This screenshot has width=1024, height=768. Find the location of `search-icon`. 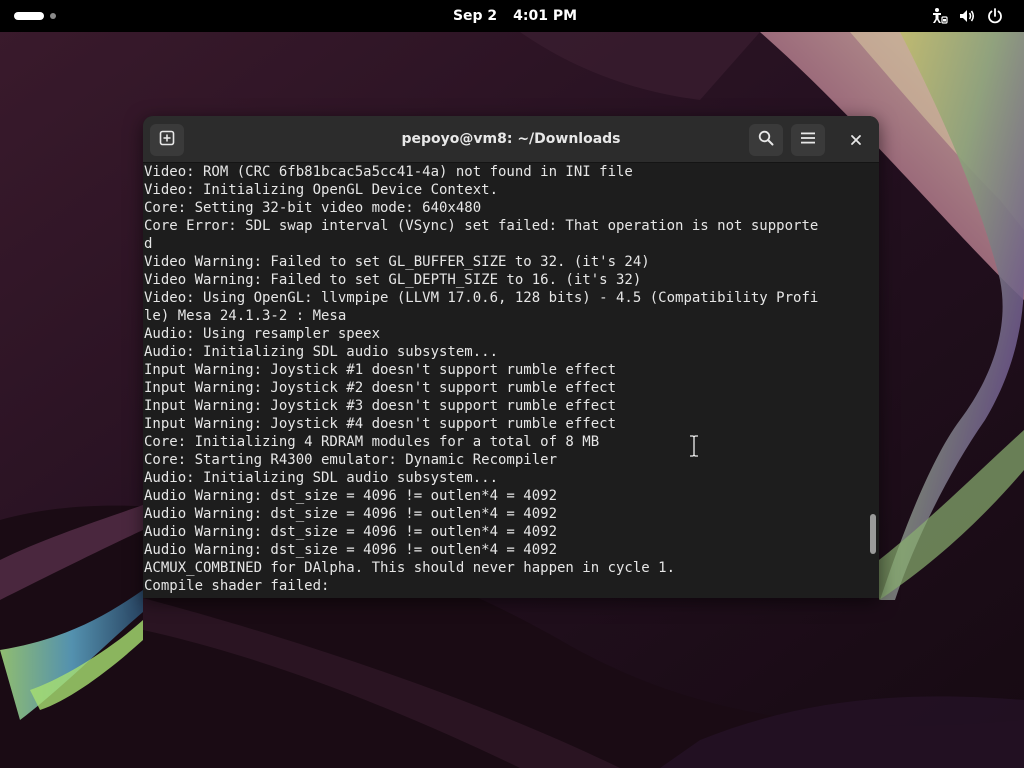

search-icon is located at coordinates (766, 140).